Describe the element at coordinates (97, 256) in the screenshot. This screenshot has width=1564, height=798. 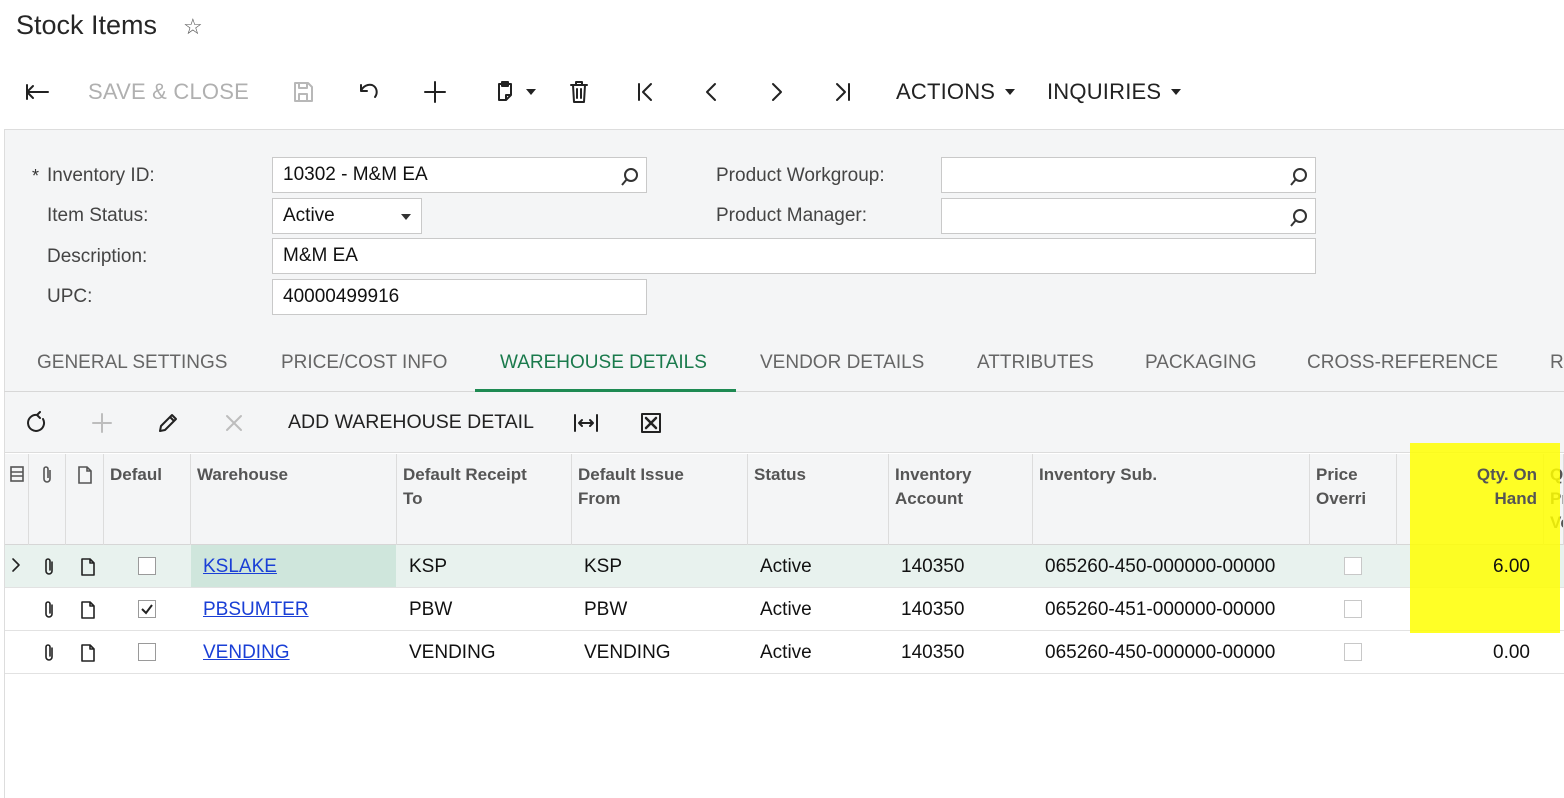
I see `description-label: Description:` at that location.